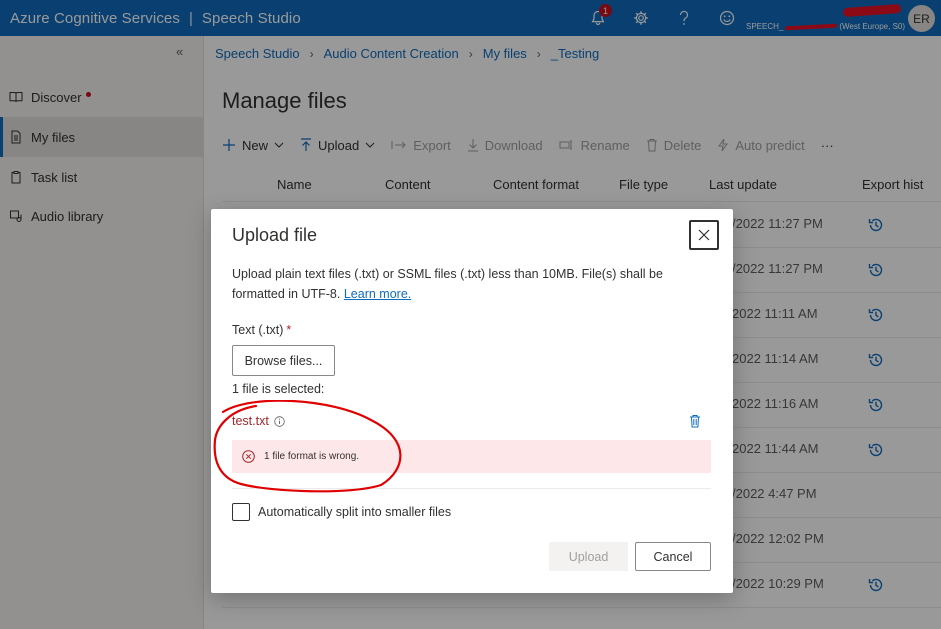 Image resolution: width=941 pixels, height=629 pixels. I want to click on info-icon, so click(279, 421).